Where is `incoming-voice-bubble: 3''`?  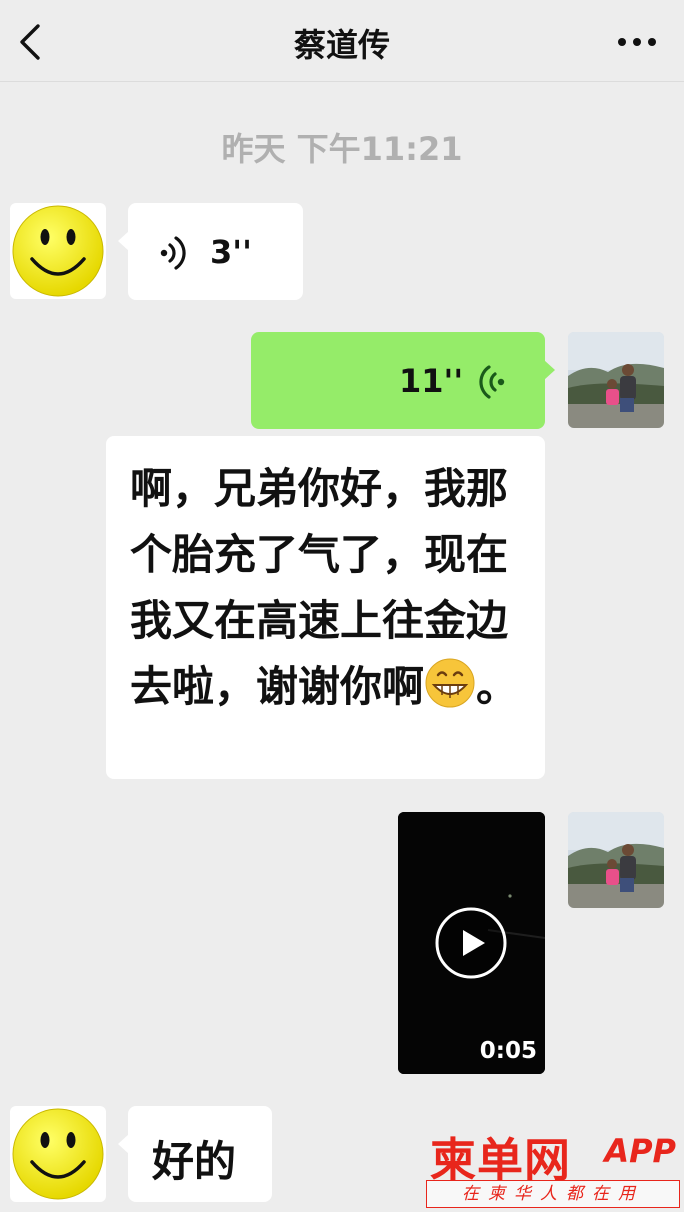 incoming-voice-bubble: 3'' is located at coordinates (210, 251).